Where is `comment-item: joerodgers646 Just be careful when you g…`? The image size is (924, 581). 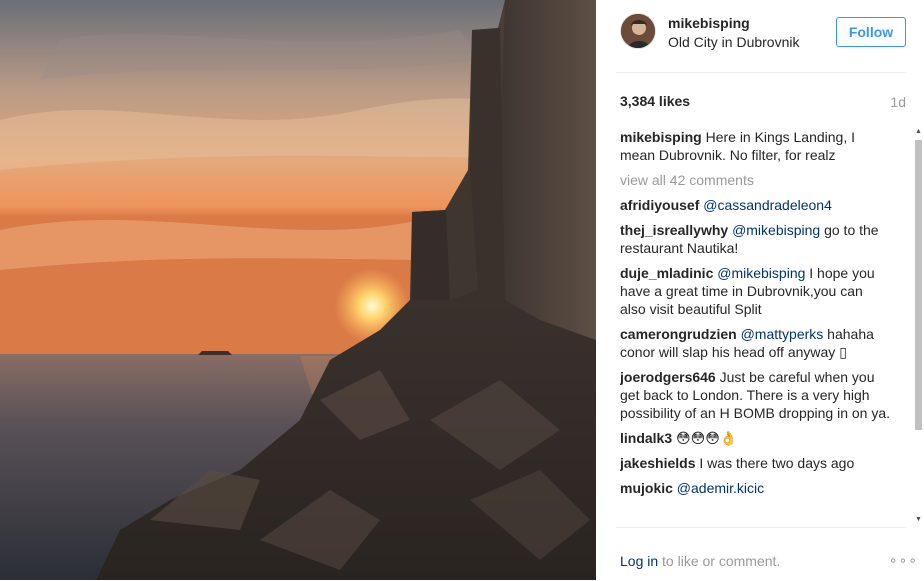
comment-item: joerodgers646 Just be careful when you g… is located at coordinates (756, 395).